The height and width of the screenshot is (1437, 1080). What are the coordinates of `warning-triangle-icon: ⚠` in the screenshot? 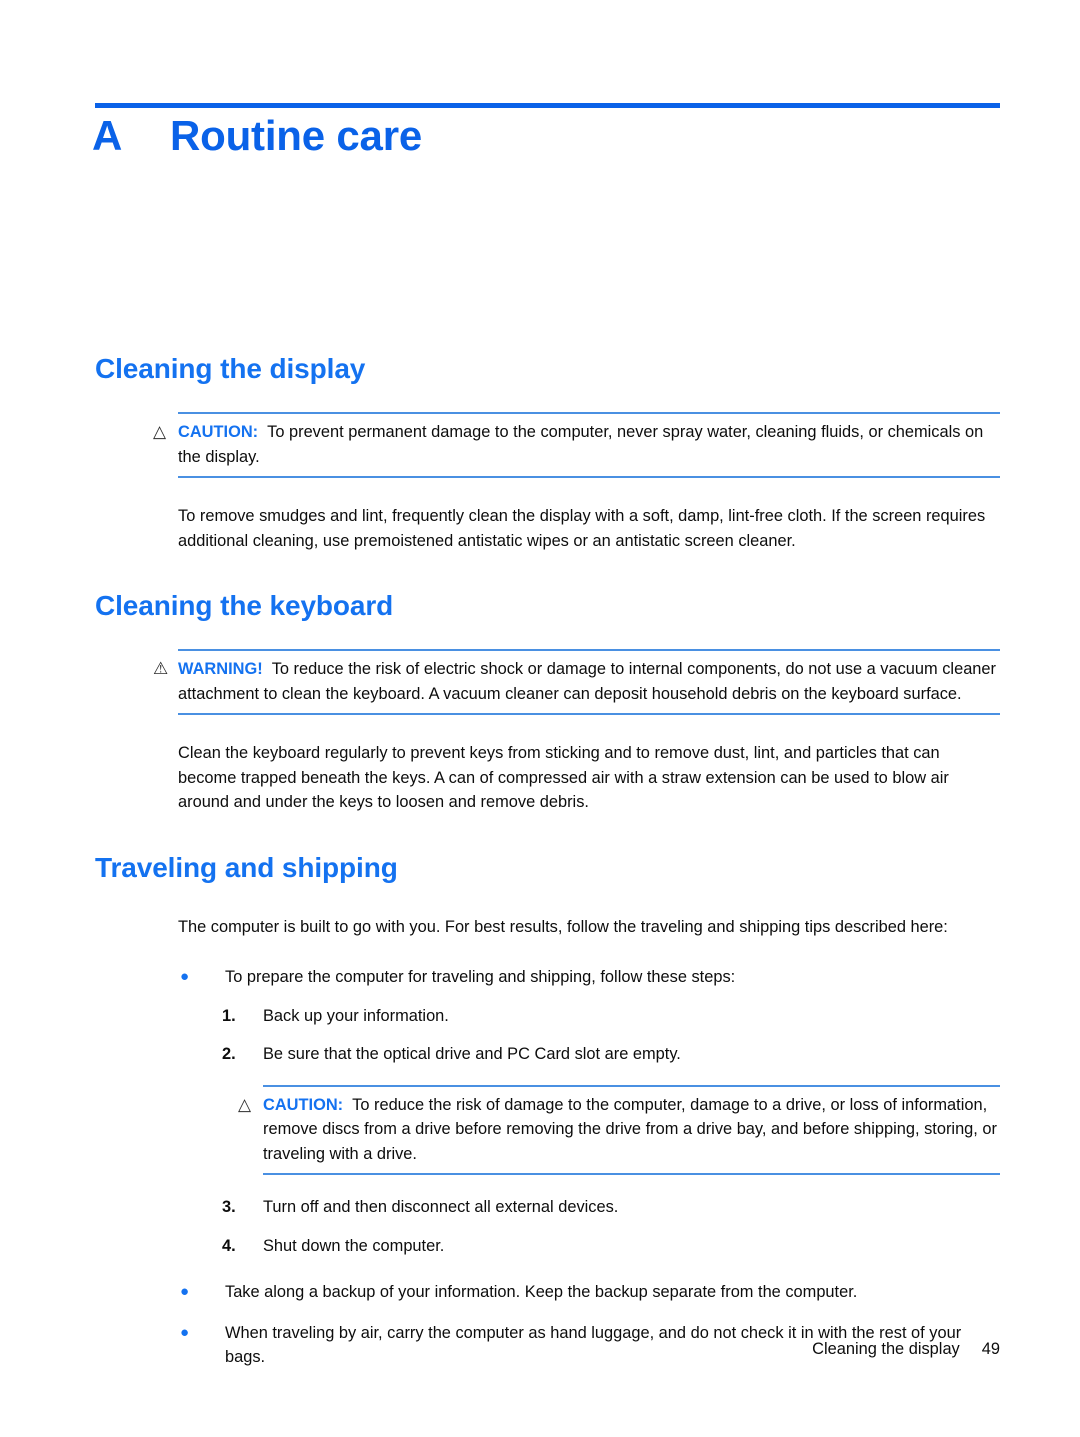 It's located at (161, 668).